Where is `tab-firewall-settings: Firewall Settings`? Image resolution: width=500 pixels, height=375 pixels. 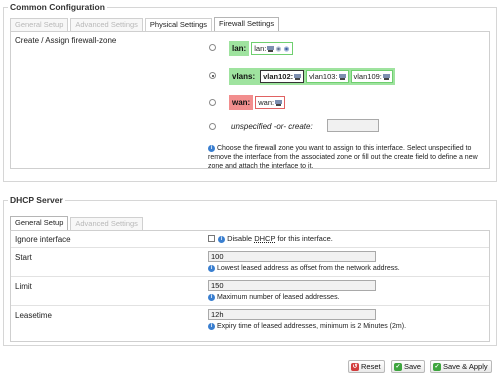 tab-firewall-settings: Firewall Settings is located at coordinates (247, 24).